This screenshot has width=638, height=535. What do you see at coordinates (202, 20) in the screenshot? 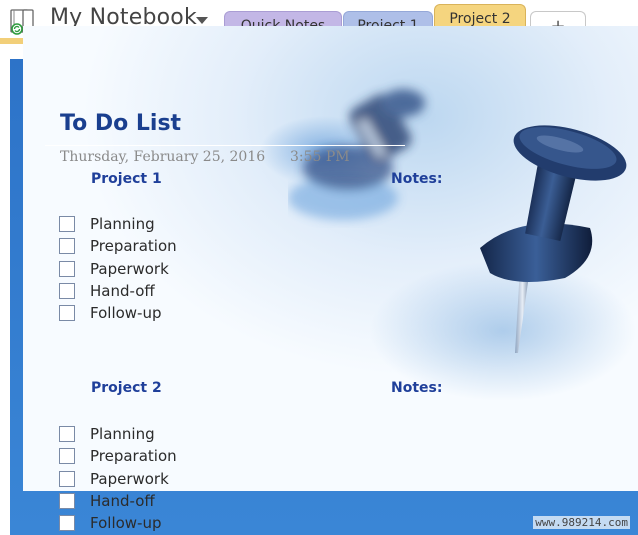
I see `chevron-down-icon` at bounding box center [202, 20].